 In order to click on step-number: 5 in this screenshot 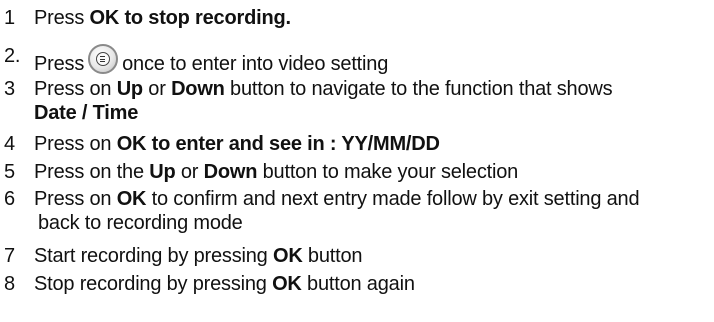, I will do `click(9, 172)`.